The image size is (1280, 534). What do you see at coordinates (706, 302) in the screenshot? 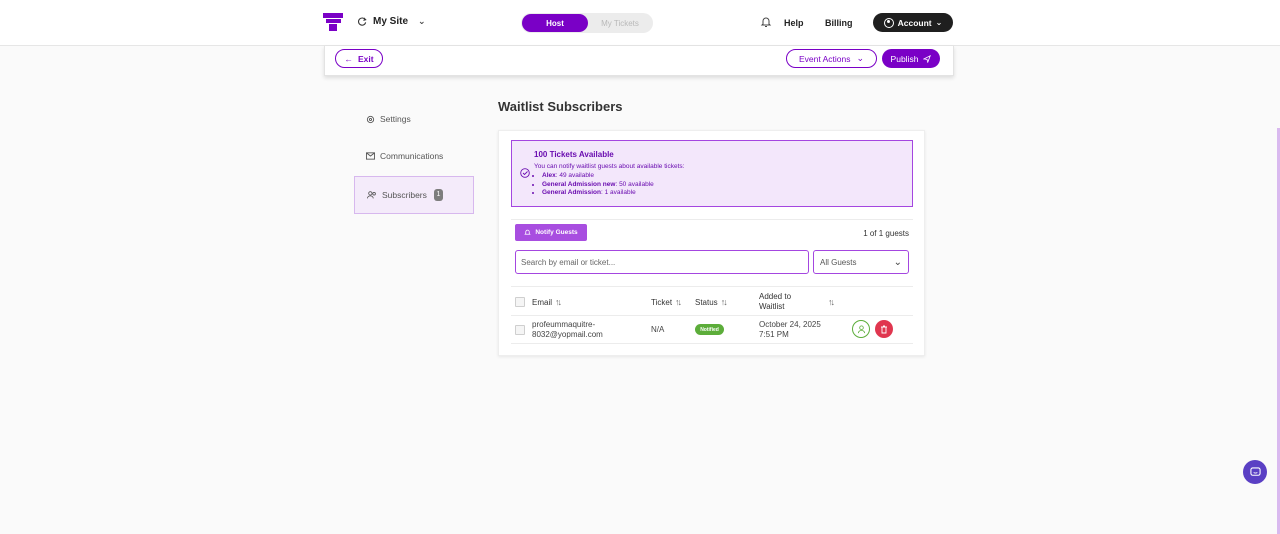
I see `status-header-label: Status` at bounding box center [706, 302].